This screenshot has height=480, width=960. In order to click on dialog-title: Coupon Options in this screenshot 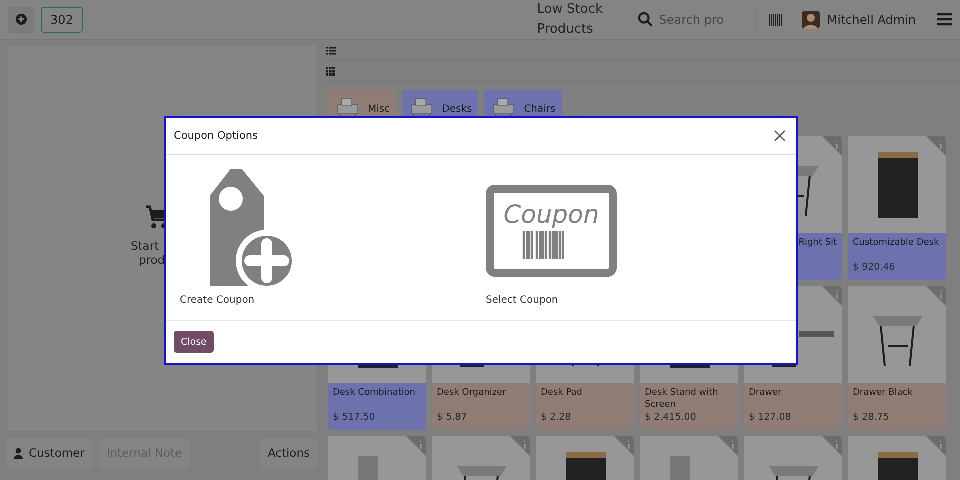, I will do `click(216, 136)`.